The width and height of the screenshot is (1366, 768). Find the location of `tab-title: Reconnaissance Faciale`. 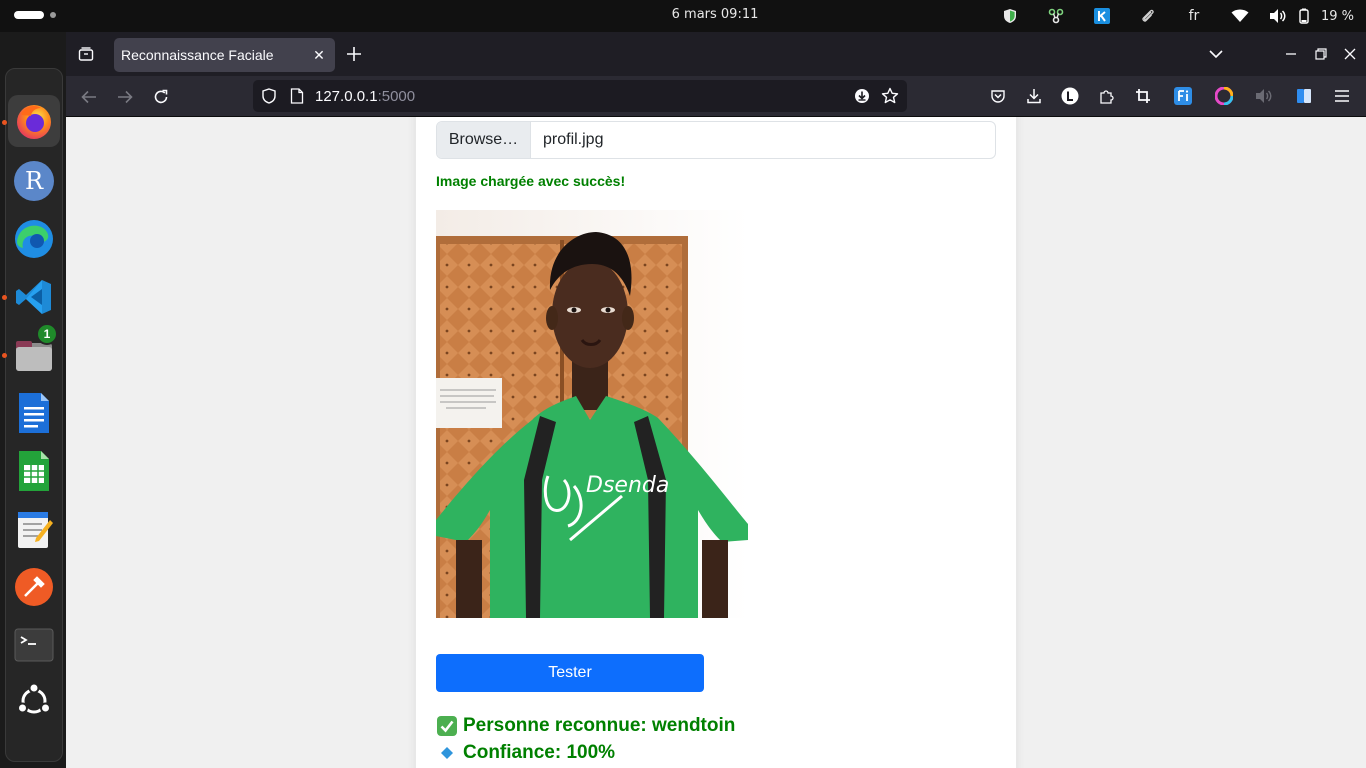

tab-title: Reconnaissance Faciale is located at coordinates (197, 55).